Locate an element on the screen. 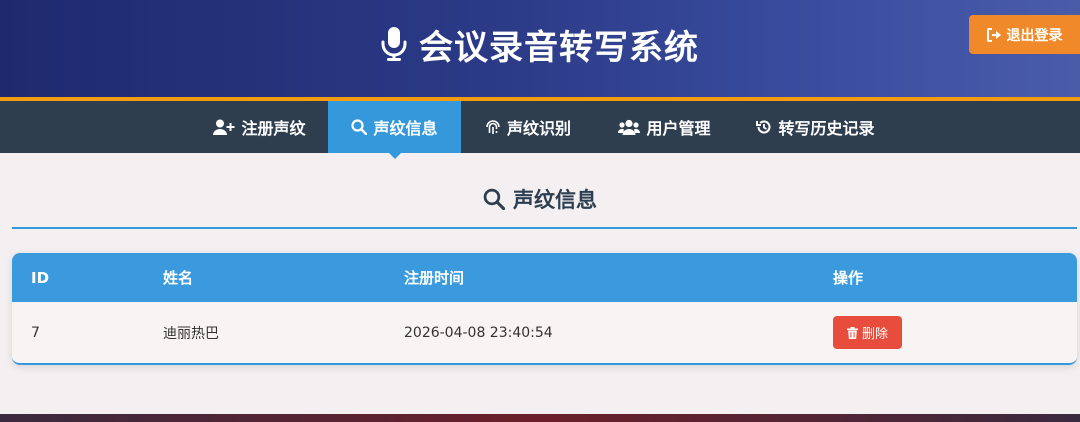  section-title: 声纹信息 is located at coordinates (540, 199).